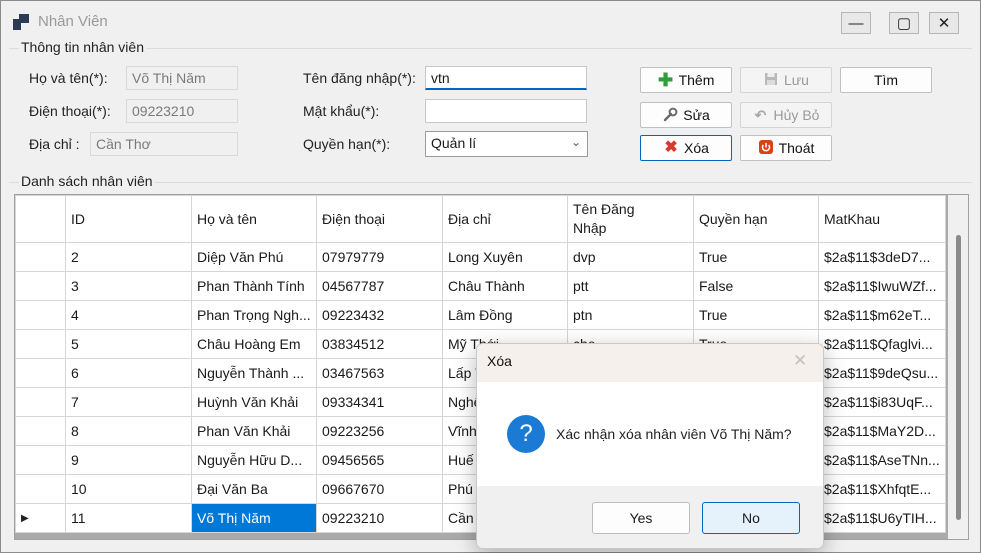  Describe the element at coordinates (164, 144) in the screenshot. I see `address-field: Cần Thơ` at that location.